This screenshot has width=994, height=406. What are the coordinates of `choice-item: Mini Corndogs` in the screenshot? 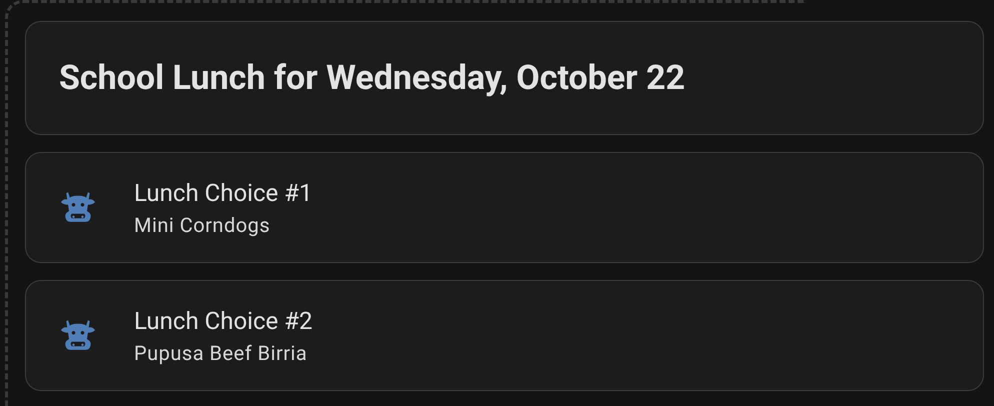 It's located at (203, 224).